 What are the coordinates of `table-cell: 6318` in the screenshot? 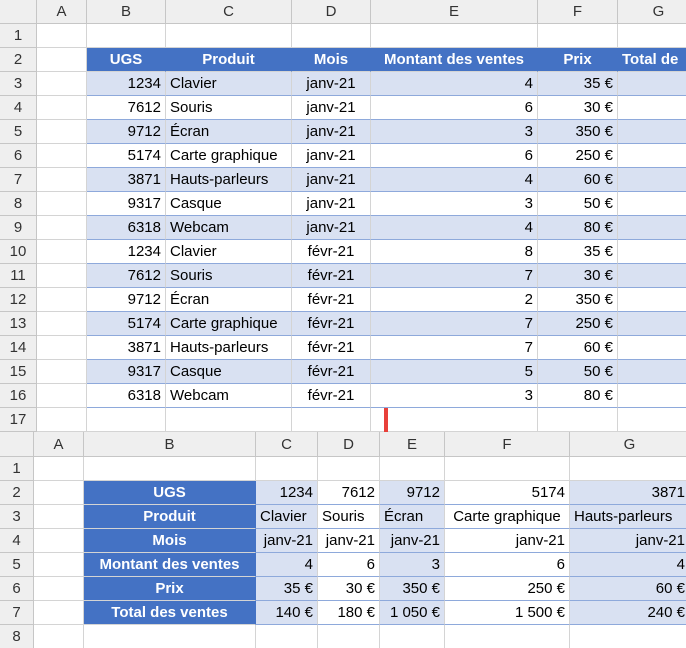 It's located at (126, 228).